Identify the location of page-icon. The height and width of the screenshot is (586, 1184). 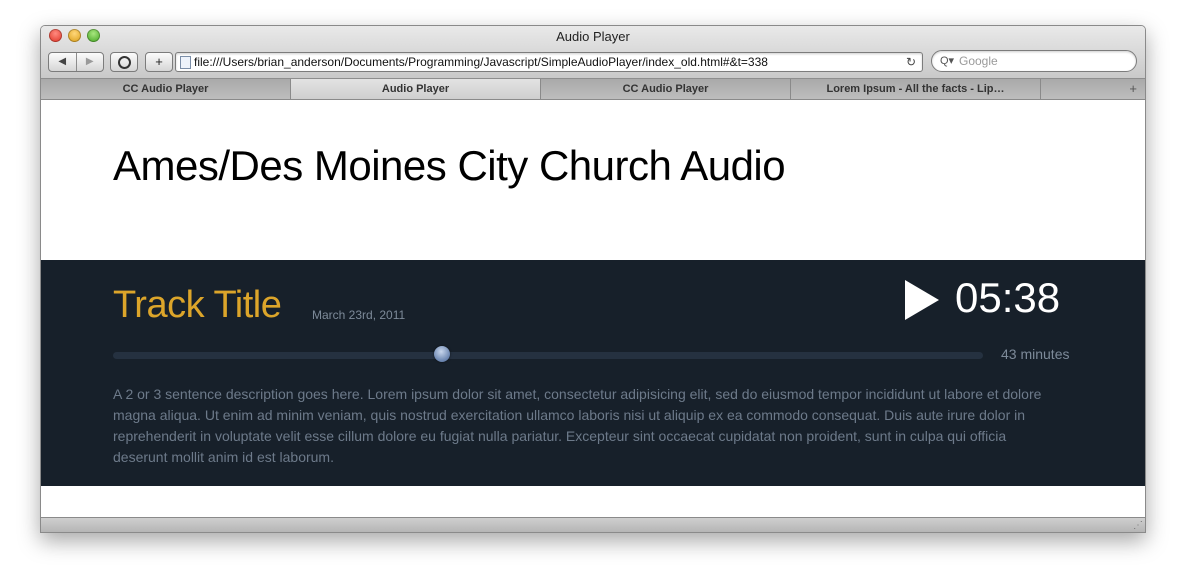
(185, 62).